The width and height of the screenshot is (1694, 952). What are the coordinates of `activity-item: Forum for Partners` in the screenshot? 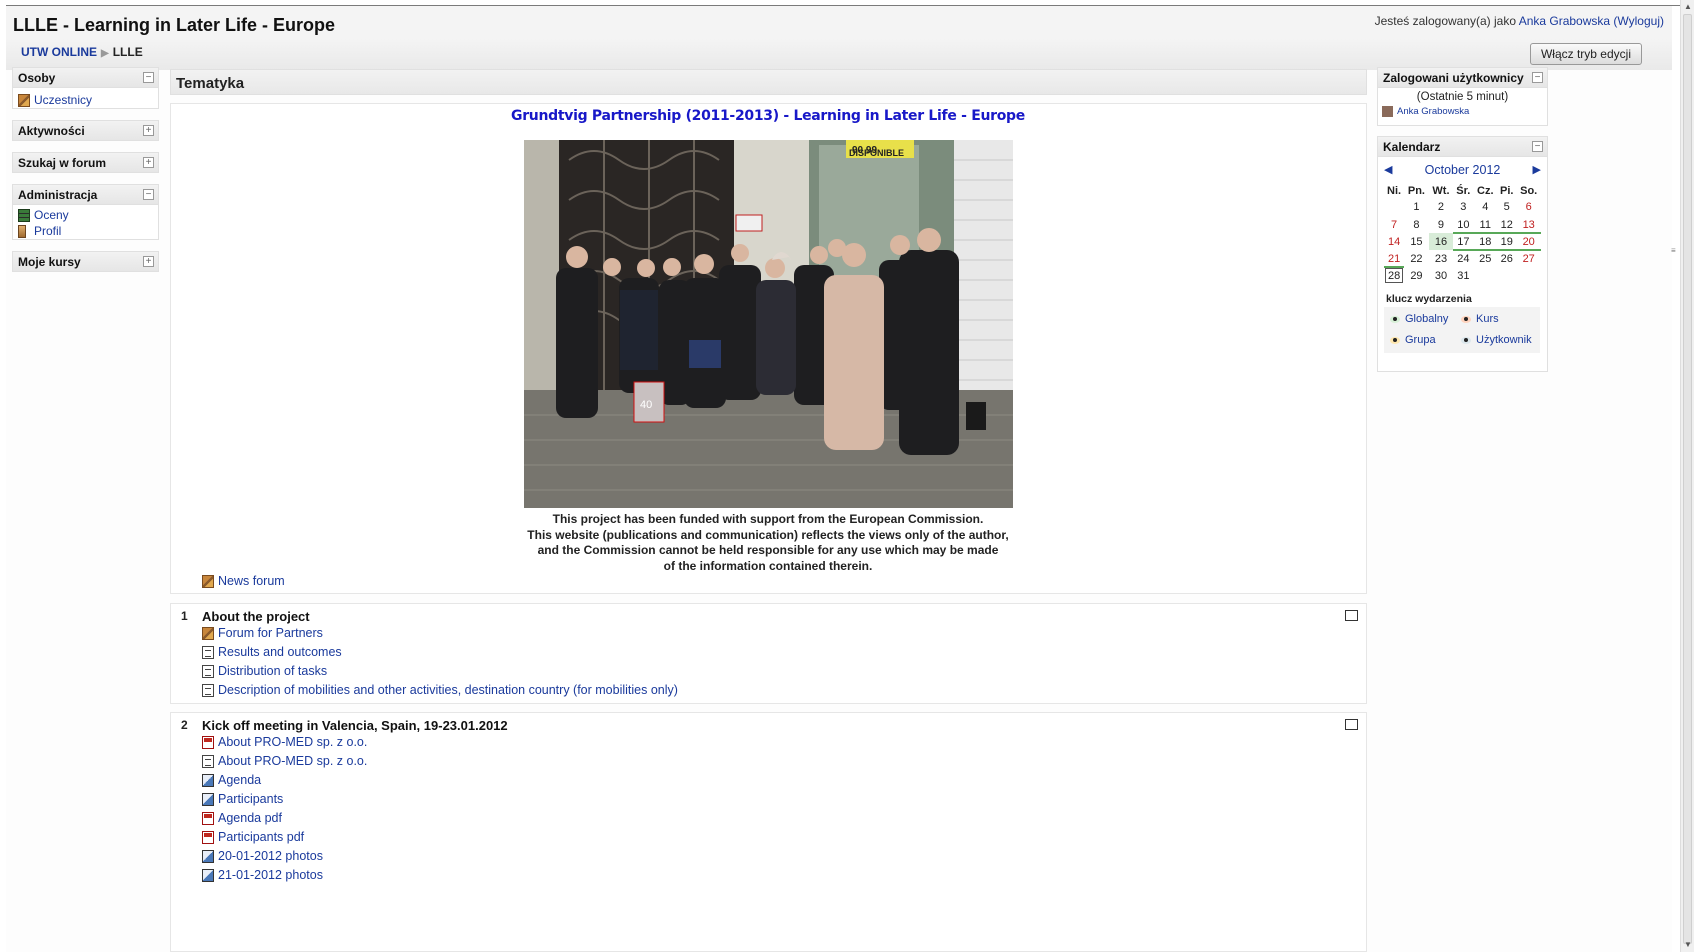 It's located at (262, 633).